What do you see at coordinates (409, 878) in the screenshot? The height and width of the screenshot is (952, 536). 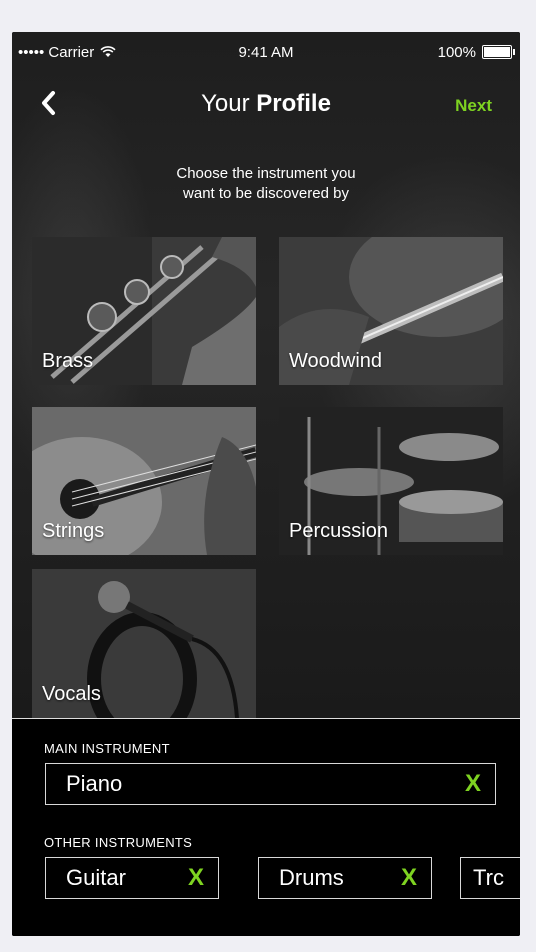 I see `remove-drums-button: X` at bounding box center [409, 878].